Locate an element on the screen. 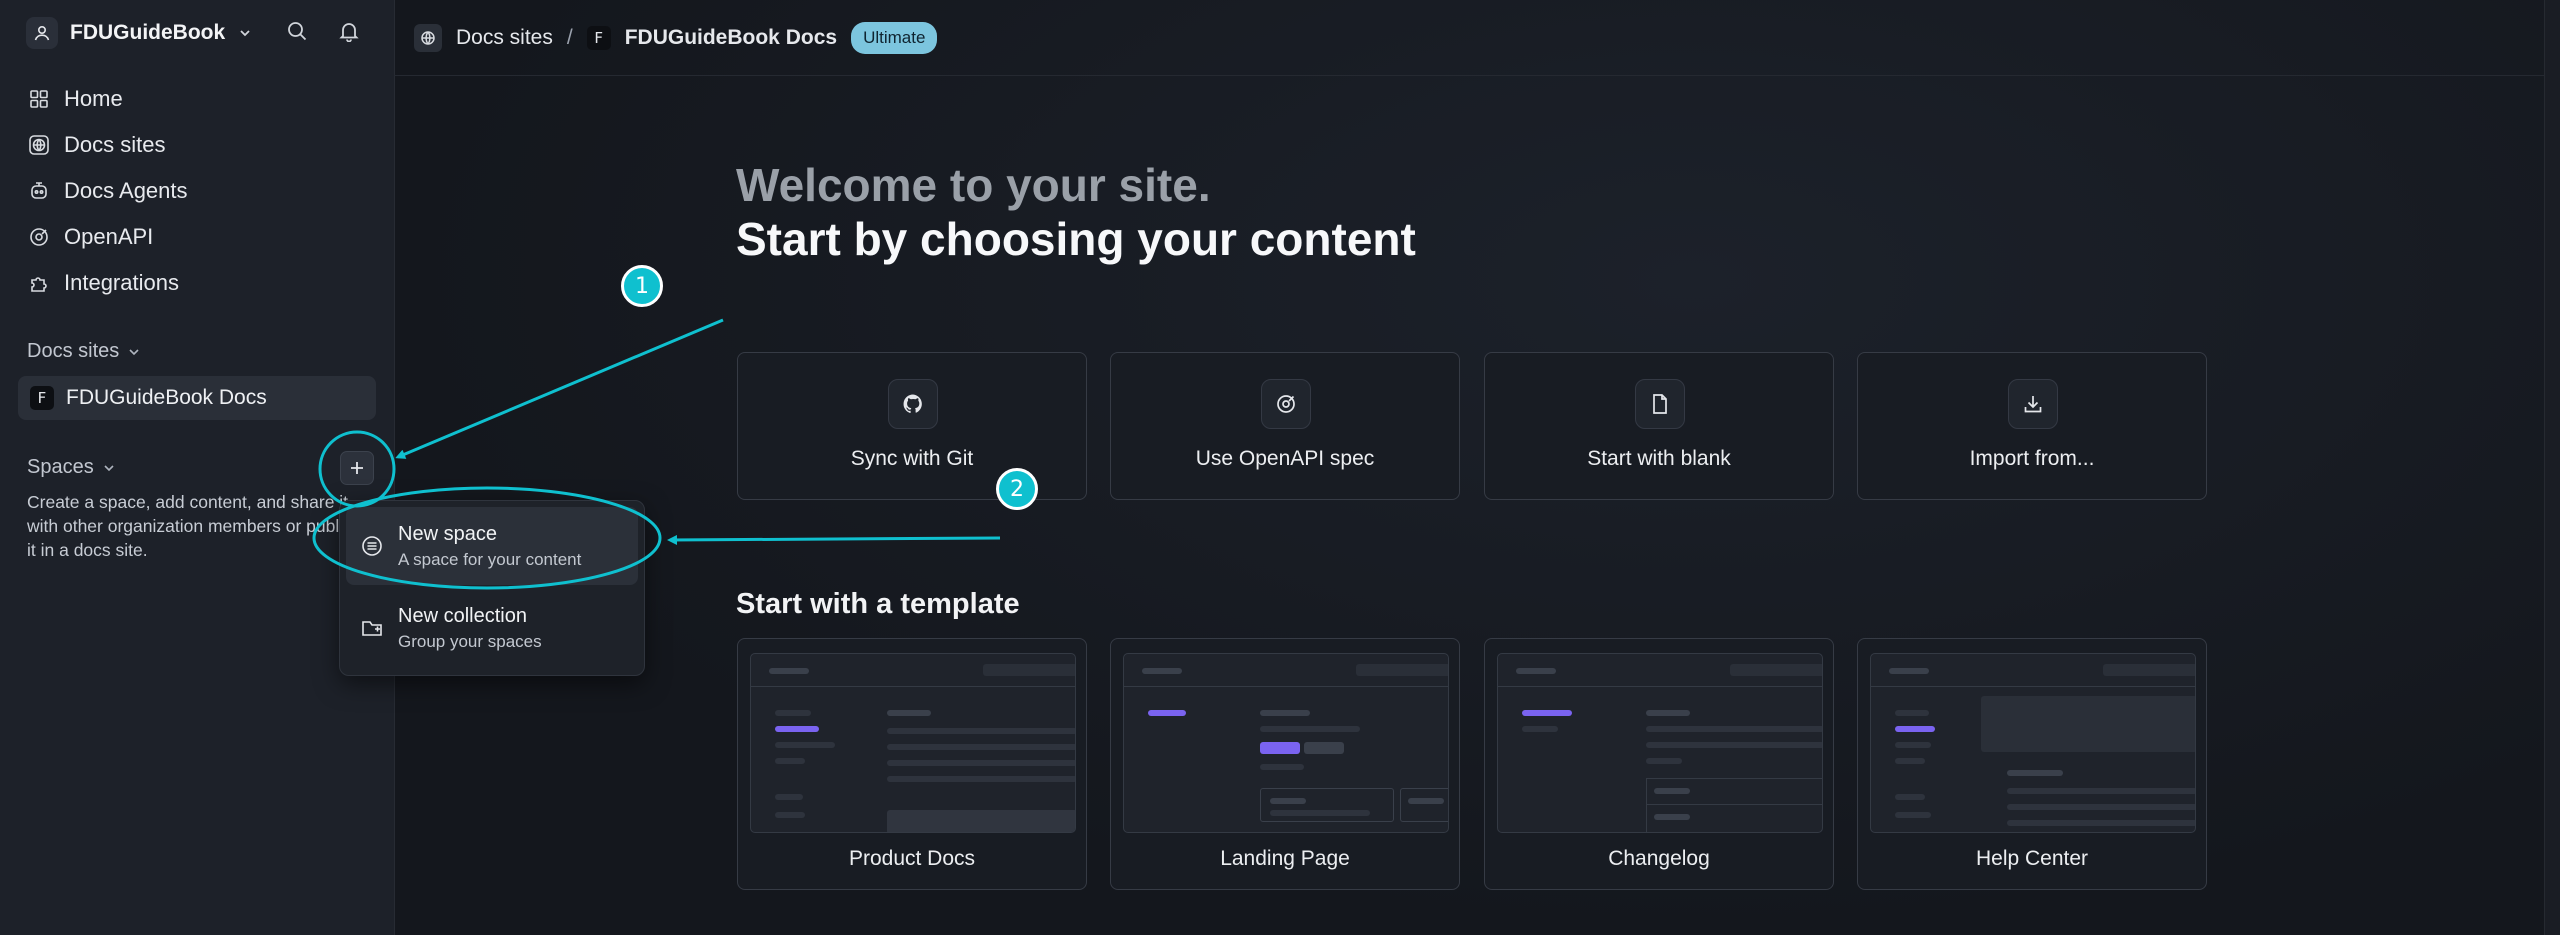 Image resolution: width=2560 pixels, height=935 pixels. page-title: Start by choosing your content is located at coordinates (1076, 239).